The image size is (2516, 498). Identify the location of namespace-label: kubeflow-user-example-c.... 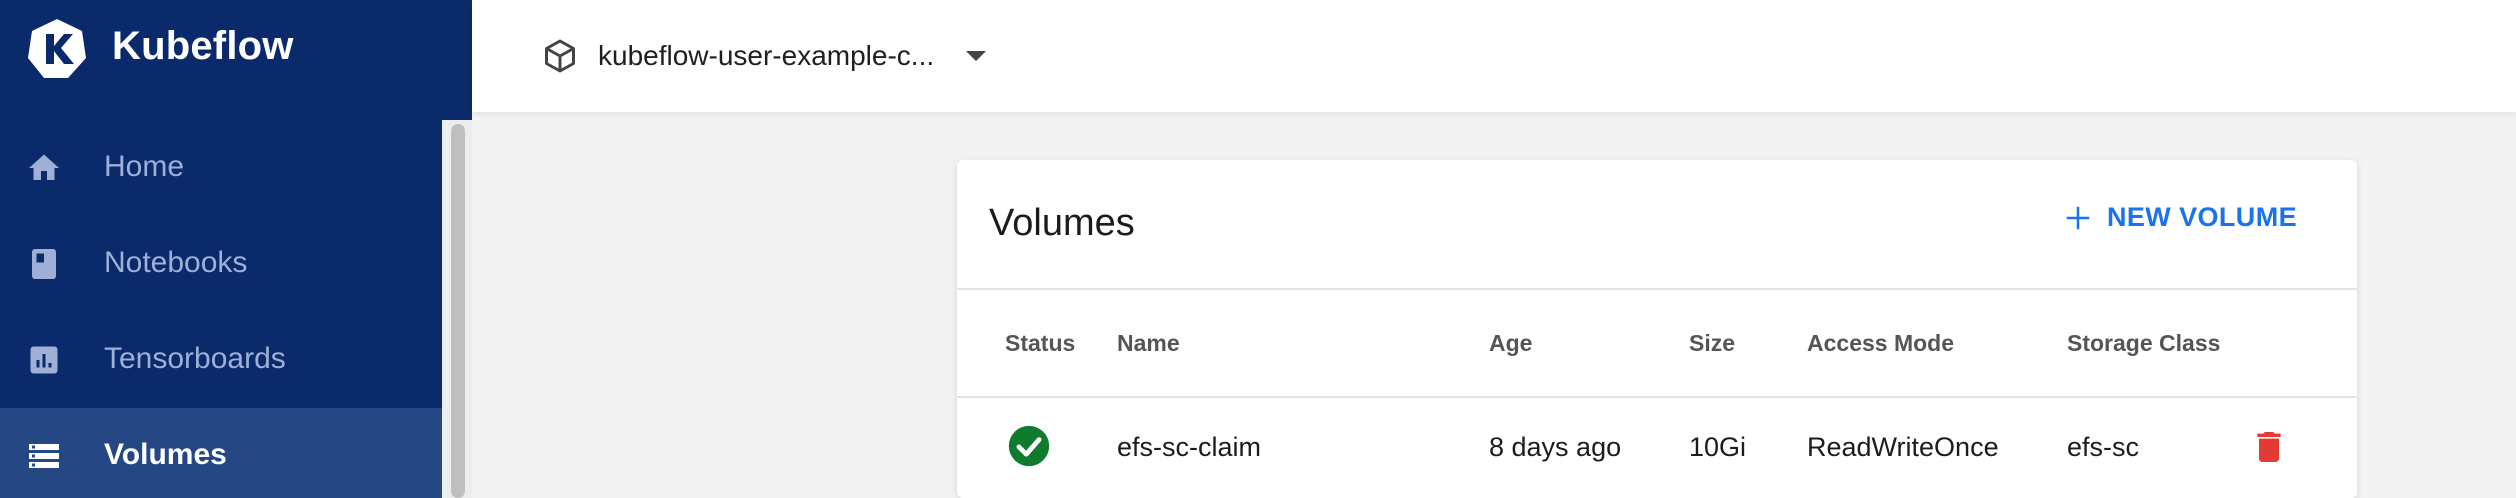
(766, 55).